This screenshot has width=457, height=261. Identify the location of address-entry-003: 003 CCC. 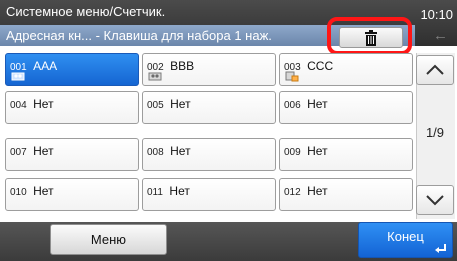
(346, 69).